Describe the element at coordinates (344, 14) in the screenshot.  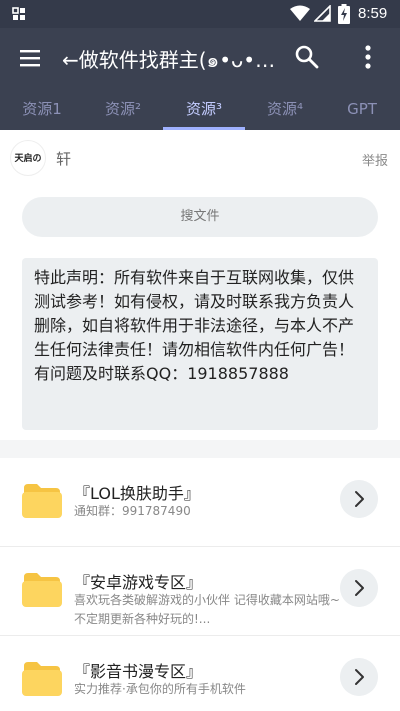
I see `battery-charging-icon` at that location.